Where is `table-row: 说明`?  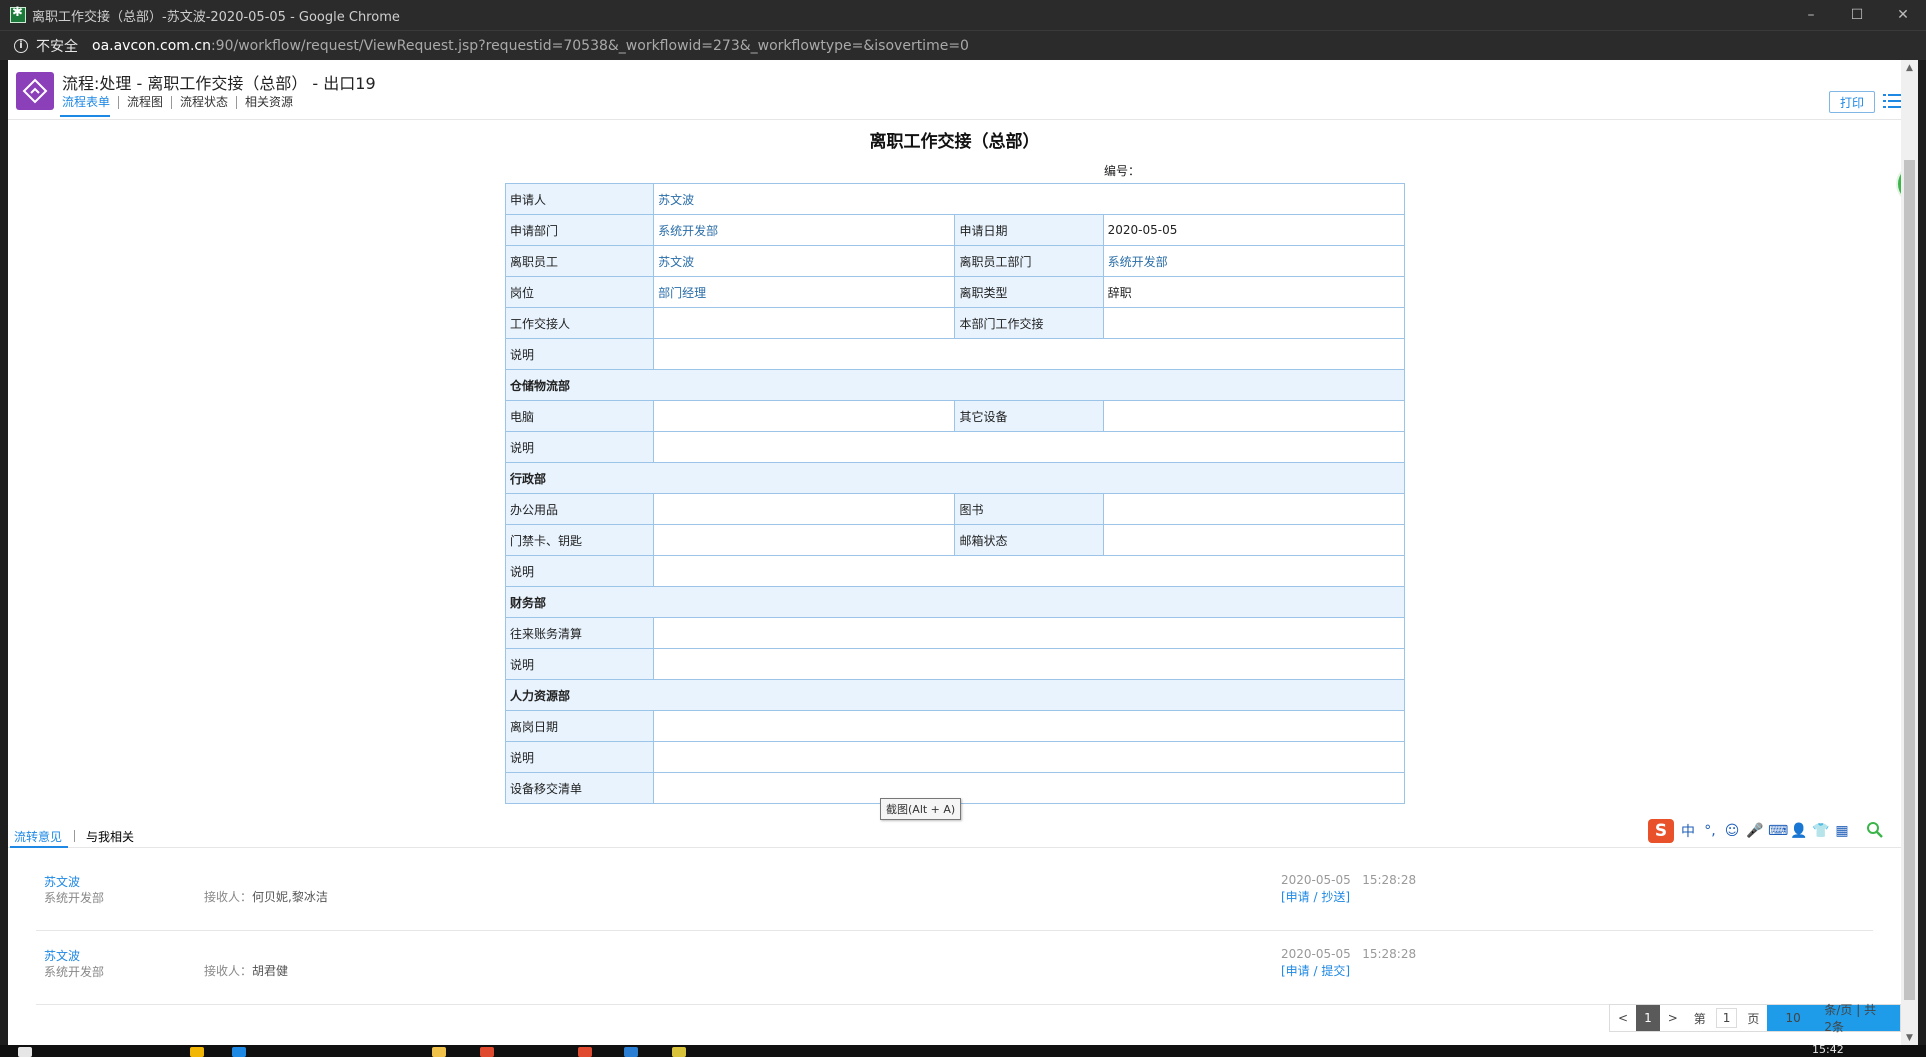
table-row: 说明 is located at coordinates (954, 664).